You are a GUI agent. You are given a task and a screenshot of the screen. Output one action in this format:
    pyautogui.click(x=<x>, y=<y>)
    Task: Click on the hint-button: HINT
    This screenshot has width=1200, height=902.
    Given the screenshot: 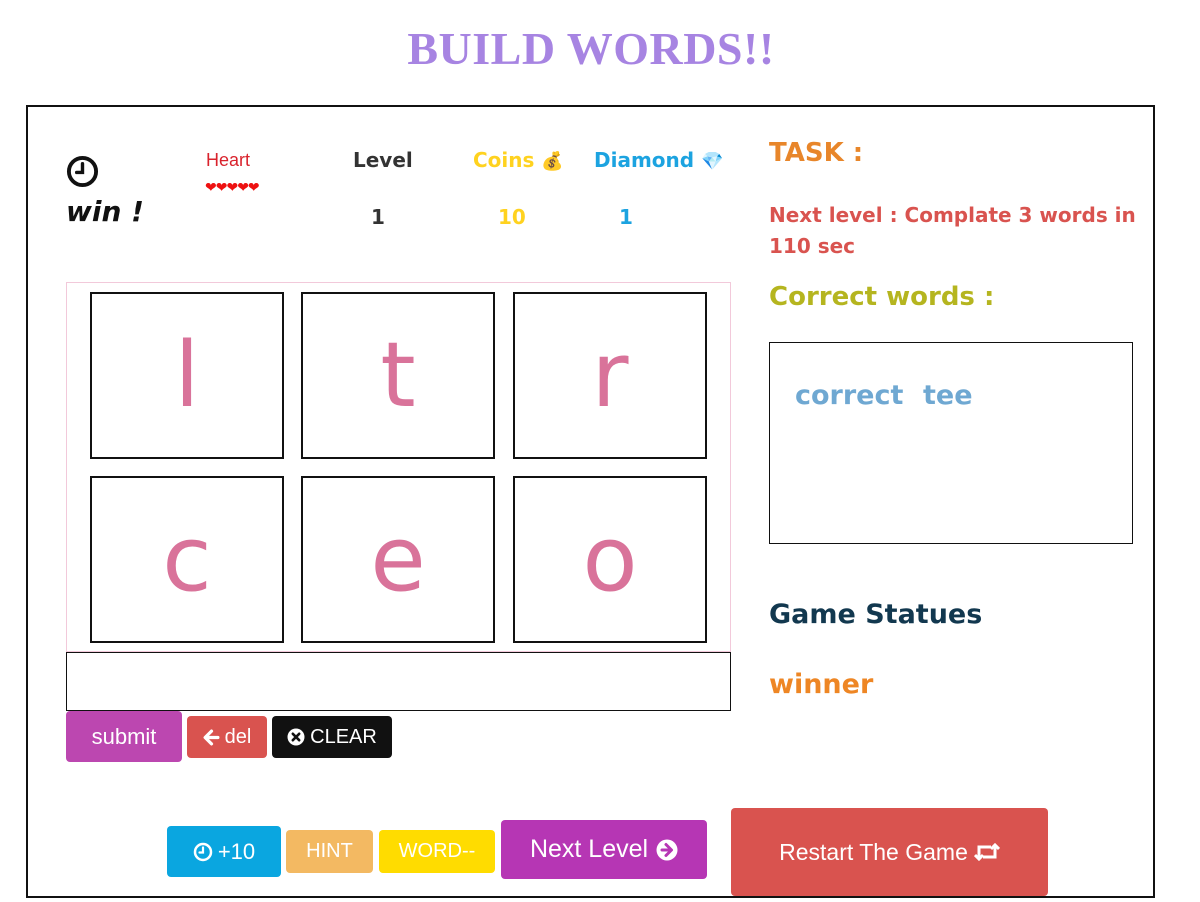 What is the action you would take?
    pyautogui.click(x=329, y=851)
    